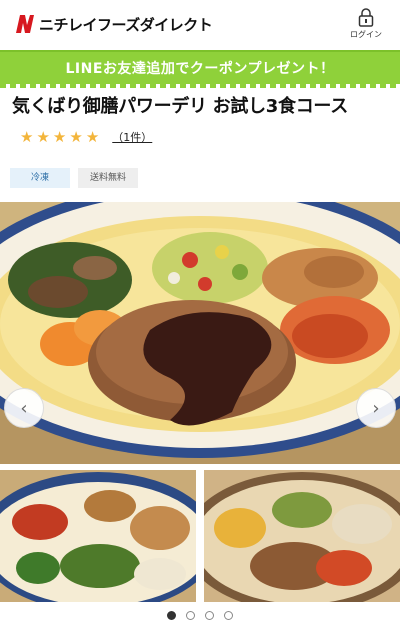  What do you see at coordinates (40, 178) in the screenshot?
I see `tag-frozen: 冷凍` at bounding box center [40, 178].